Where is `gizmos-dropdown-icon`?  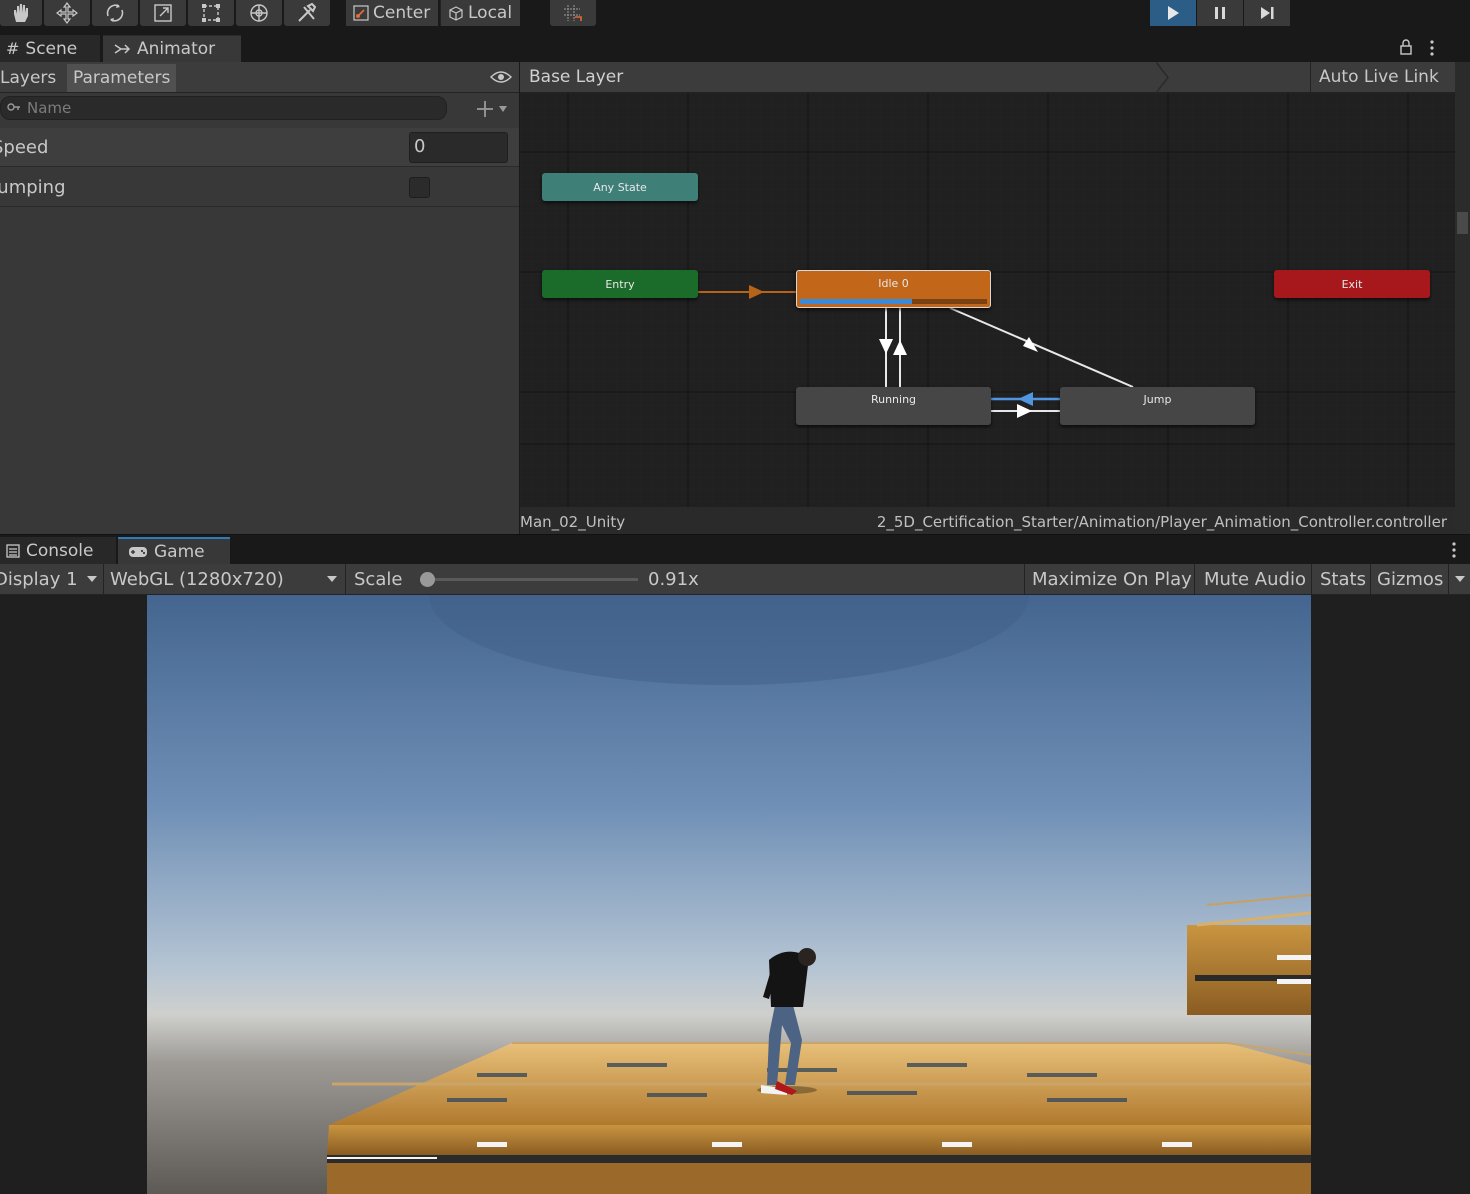 gizmos-dropdown-icon is located at coordinates (1460, 579).